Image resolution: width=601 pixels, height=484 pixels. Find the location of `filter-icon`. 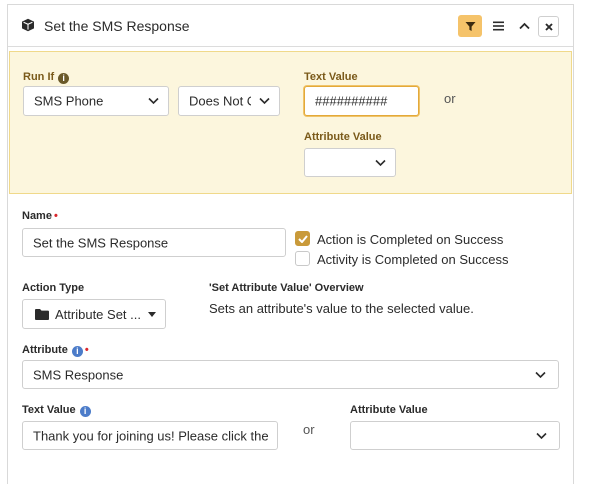

filter-icon is located at coordinates (470, 26).